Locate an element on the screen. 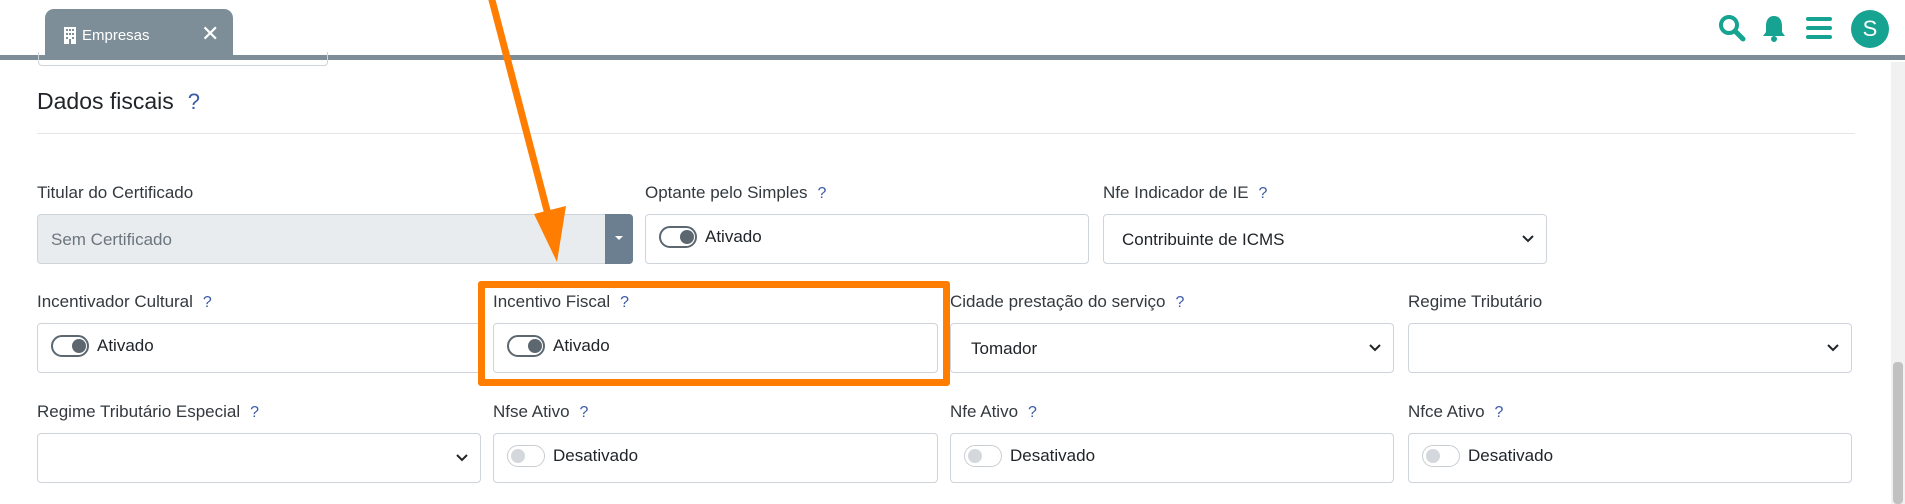  search-icon is located at coordinates (1732, 28).